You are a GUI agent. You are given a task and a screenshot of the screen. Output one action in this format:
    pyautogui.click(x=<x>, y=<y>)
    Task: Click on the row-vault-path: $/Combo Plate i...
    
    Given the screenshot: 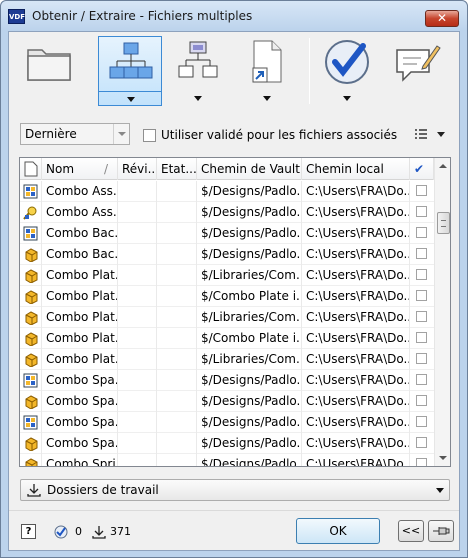 What is the action you would take?
    pyautogui.click(x=249, y=338)
    